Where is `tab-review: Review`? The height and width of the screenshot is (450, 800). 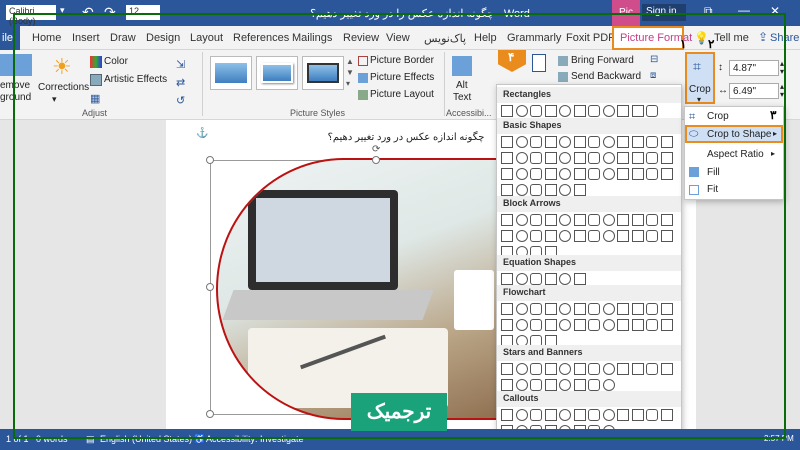 tab-review: Review is located at coordinates (361, 38).